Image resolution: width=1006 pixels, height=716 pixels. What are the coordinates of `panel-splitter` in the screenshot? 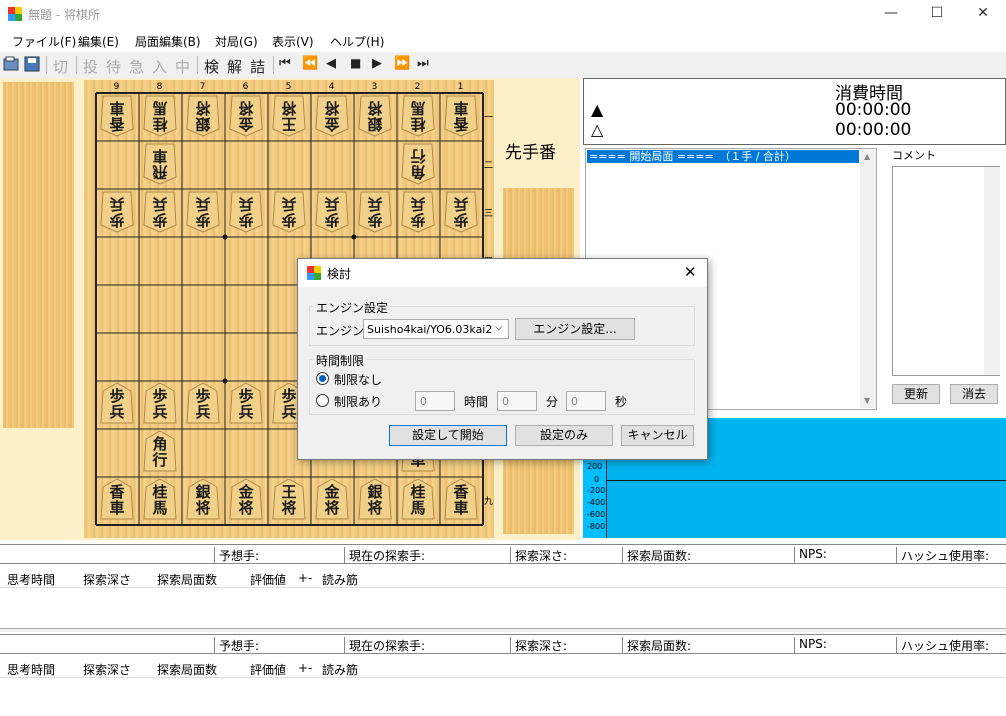 It's located at (503, 630).